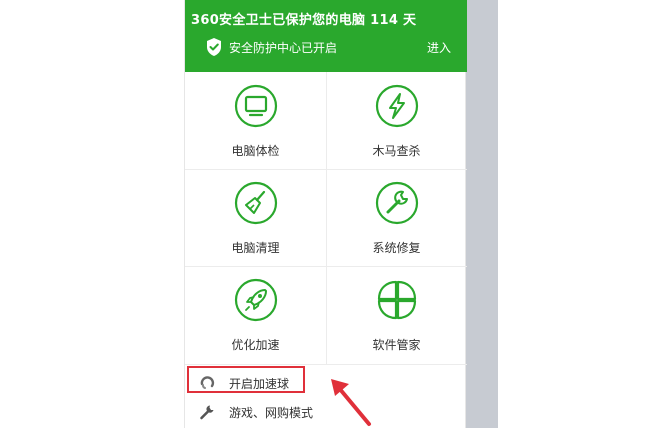  What do you see at coordinates (351, 402) in the screenshot?
I see `annotation-arrow-icon` at bounding box center [351, 402].